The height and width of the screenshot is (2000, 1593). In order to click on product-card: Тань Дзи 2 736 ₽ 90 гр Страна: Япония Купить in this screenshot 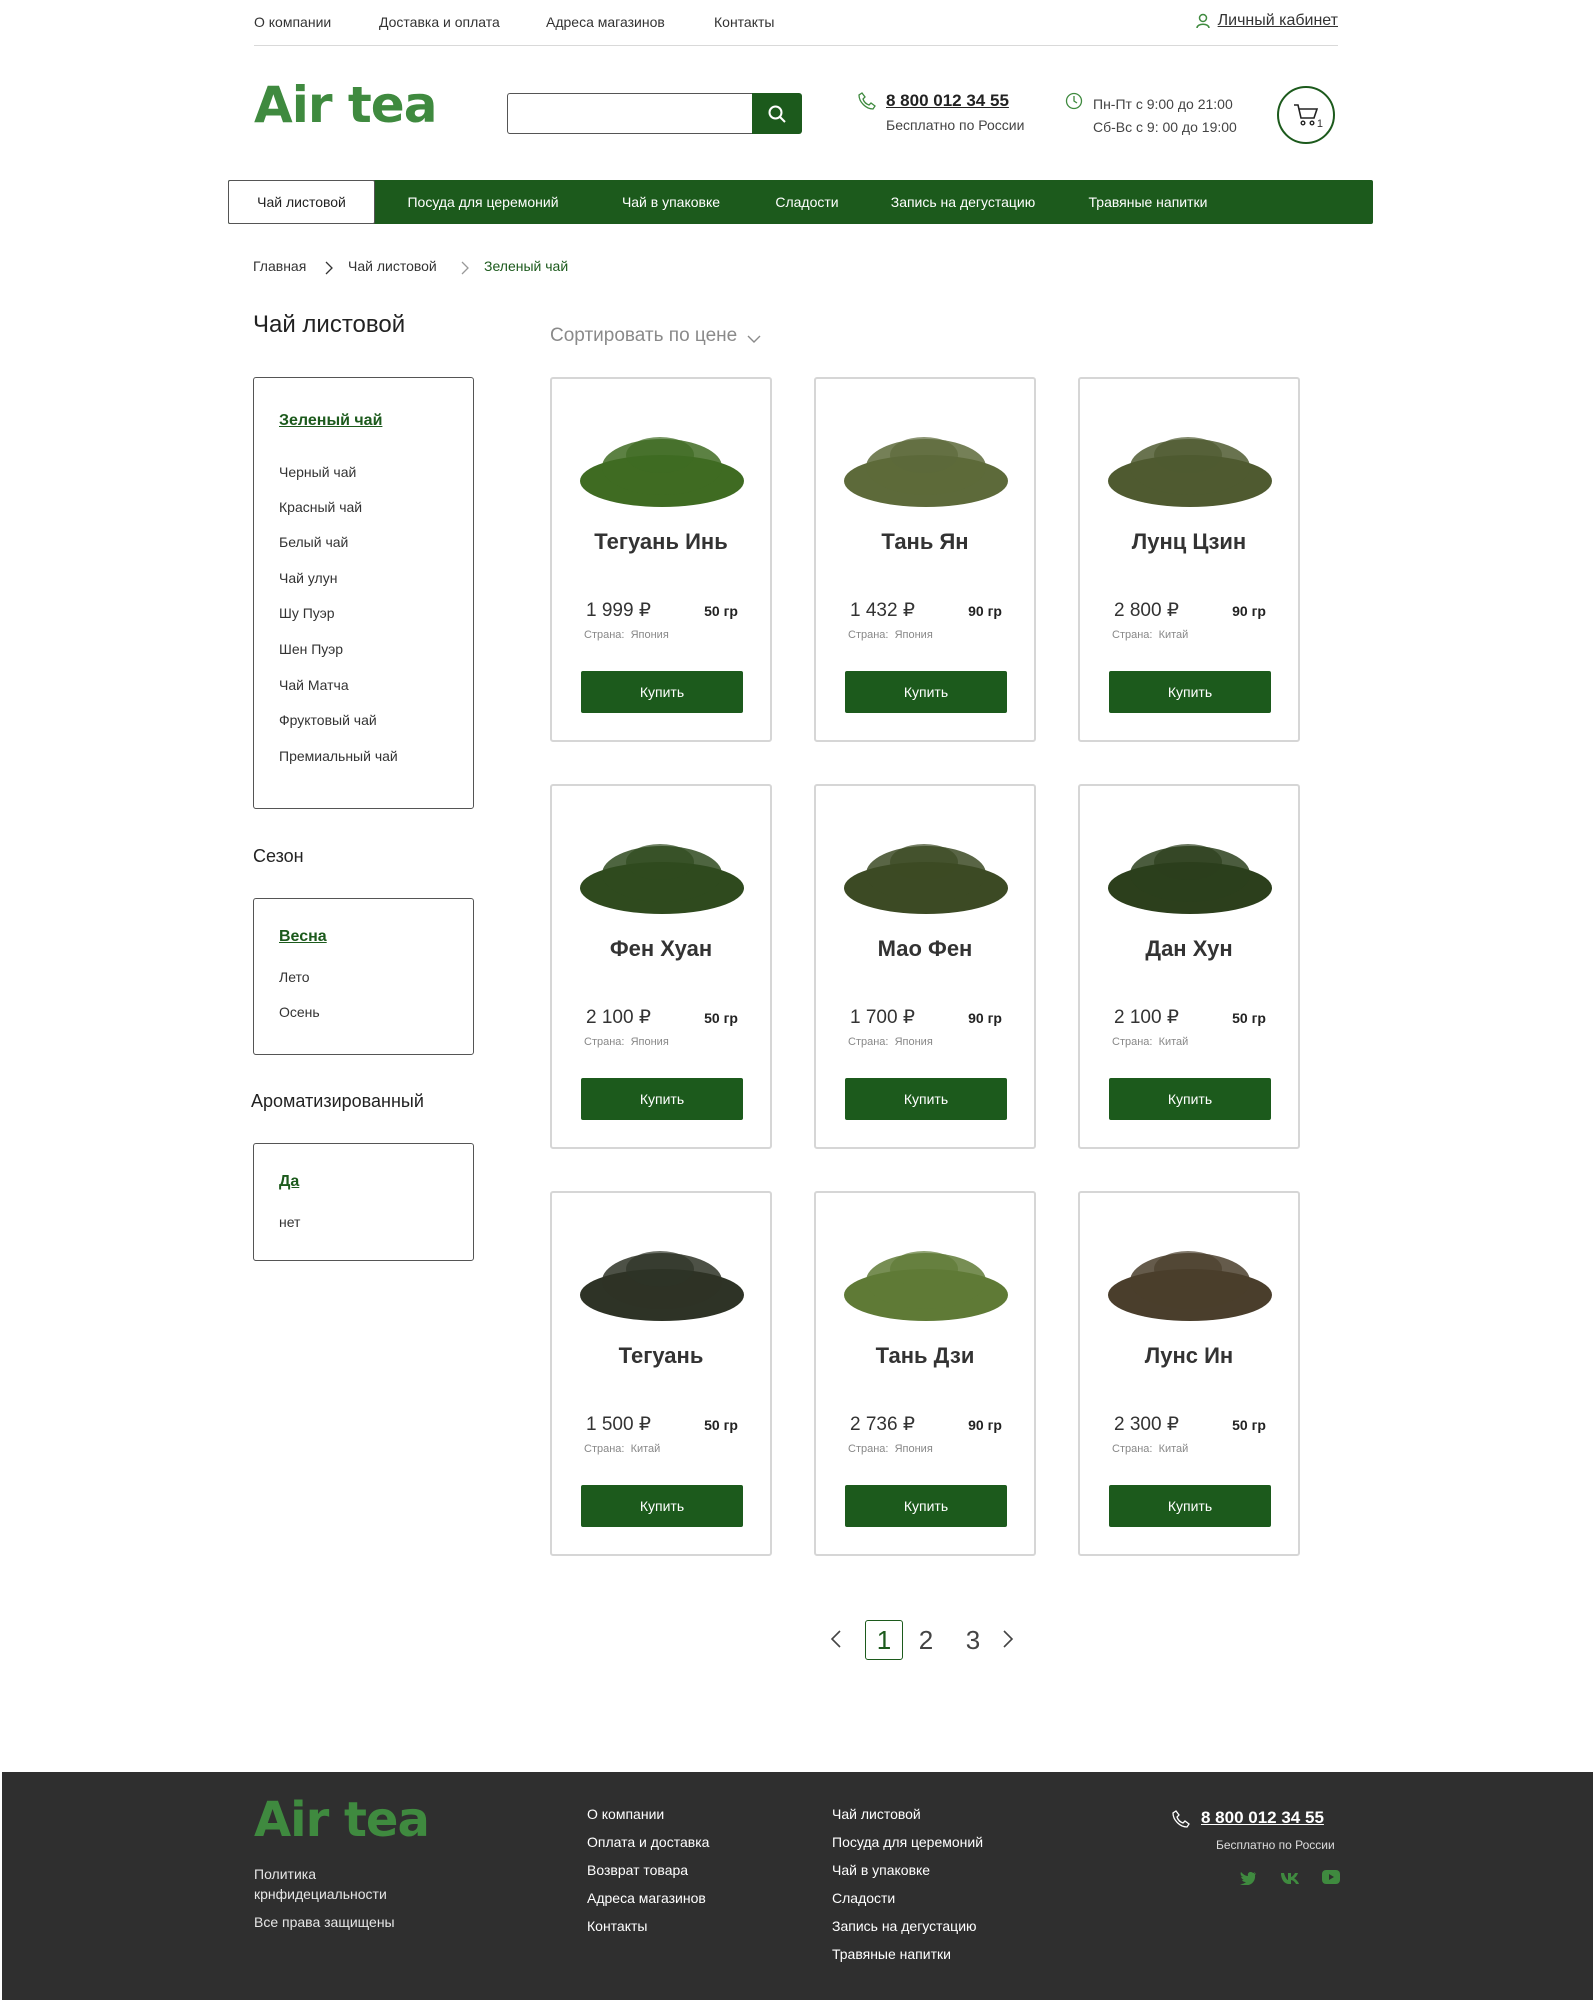, I will do `click(925, 1373)`.